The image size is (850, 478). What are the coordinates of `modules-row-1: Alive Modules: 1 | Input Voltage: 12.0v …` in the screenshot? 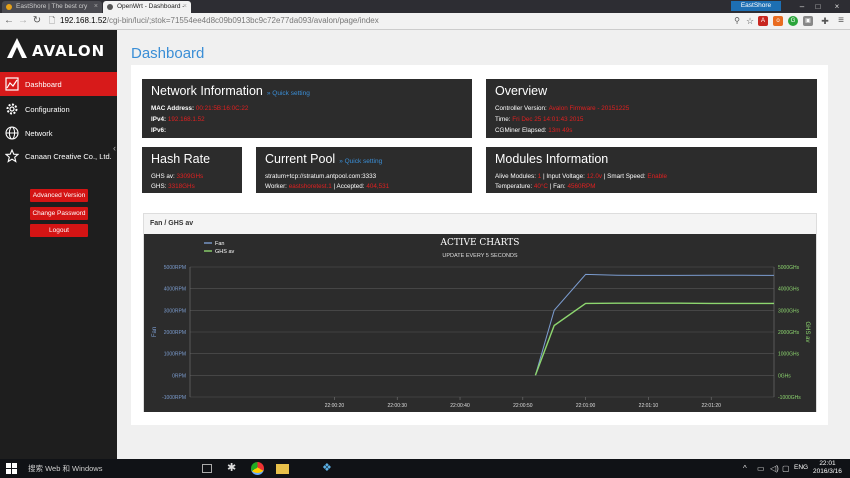 It's located at (581, 176).